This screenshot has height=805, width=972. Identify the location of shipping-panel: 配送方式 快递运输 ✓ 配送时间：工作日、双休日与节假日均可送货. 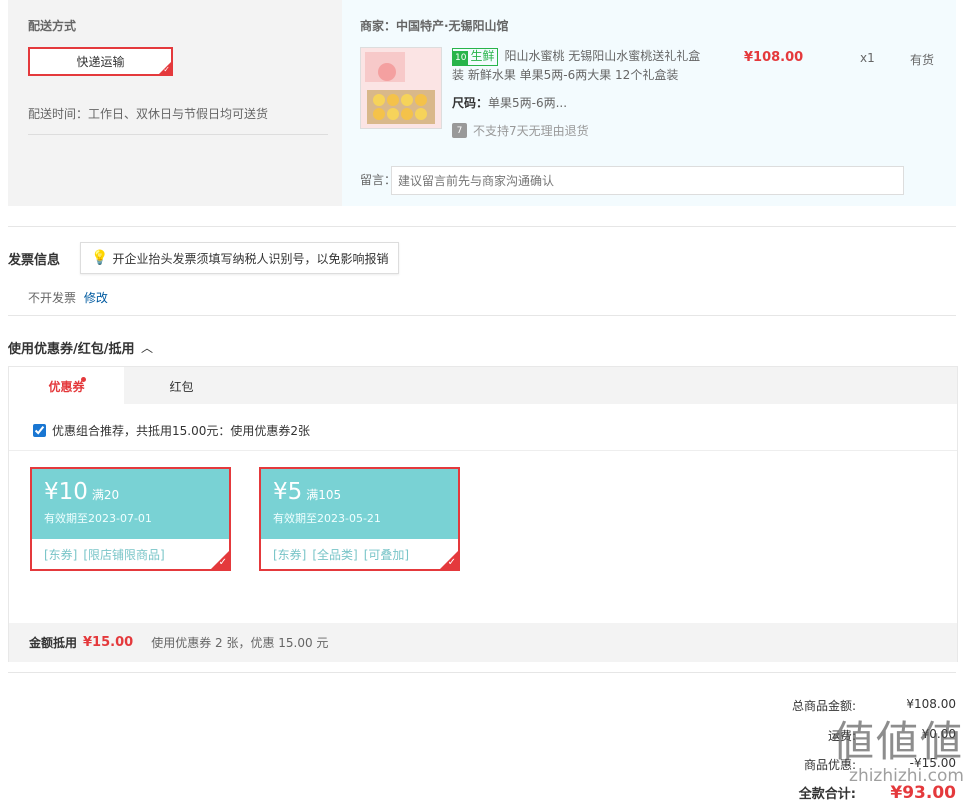
(175, 103).